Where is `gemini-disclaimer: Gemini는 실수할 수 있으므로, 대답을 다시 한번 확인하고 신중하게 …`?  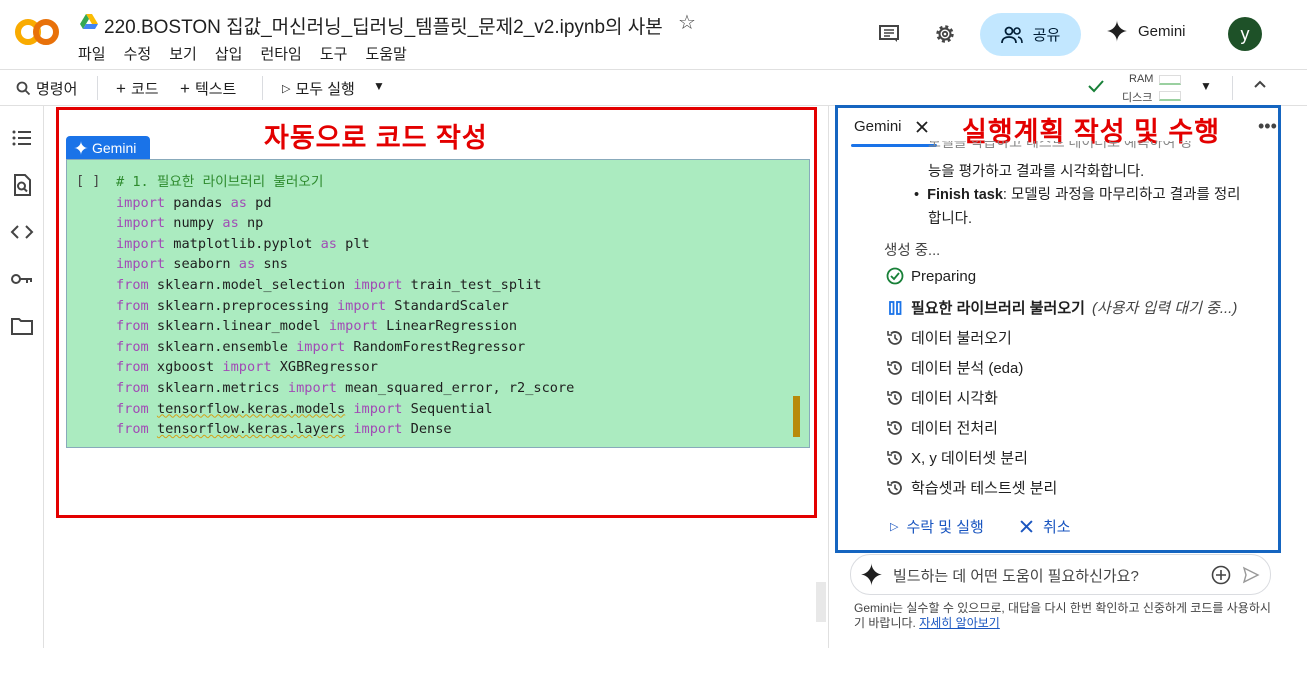 gemini-disclaimer: Gemini는 실수할 수 있으므로, 대답을 다시 한번 확인하고 신중하게 … is located at coordinates (1062, 615).